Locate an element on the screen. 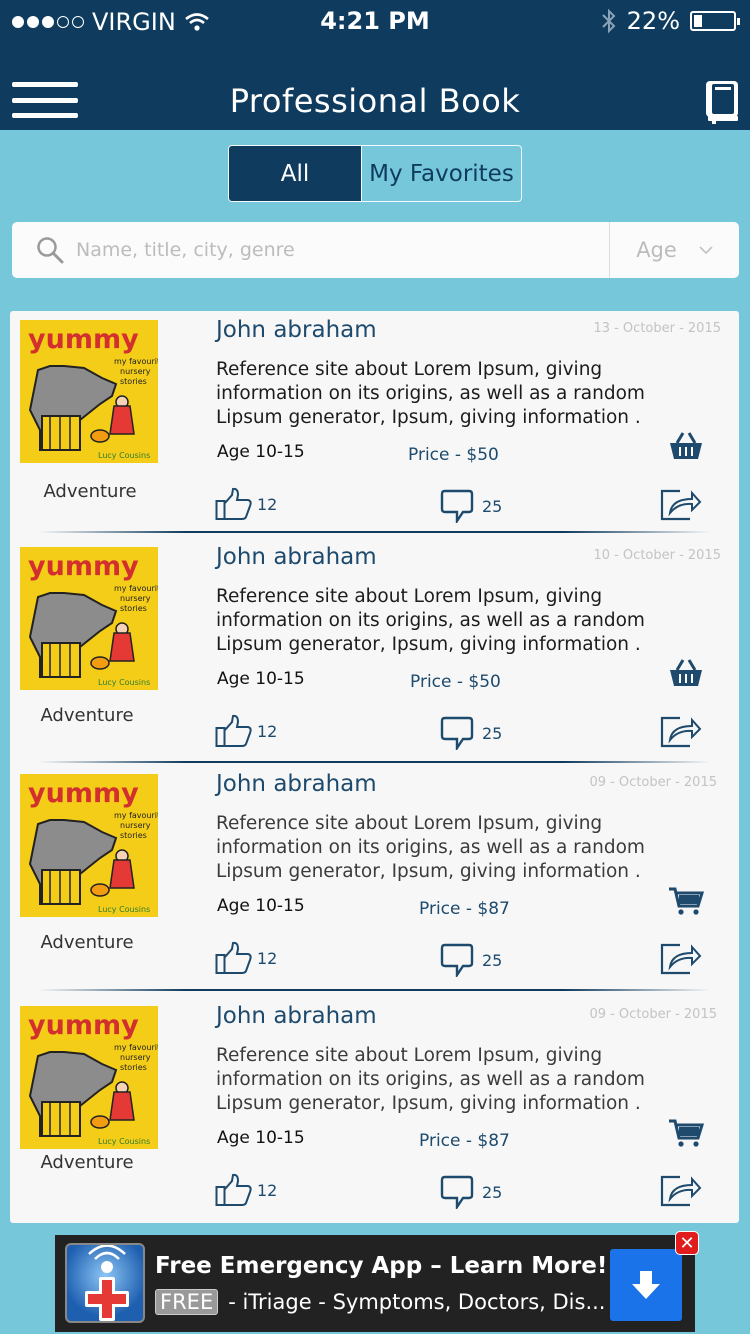 The image size is (750, 1334). filter-segmented-control: All My Favorites is located at coordinates (375, 173).